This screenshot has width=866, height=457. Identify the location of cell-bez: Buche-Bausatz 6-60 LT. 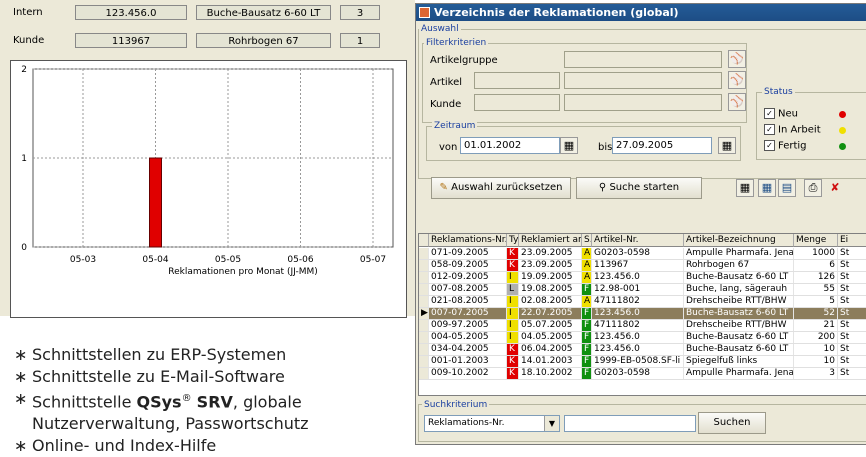
(739, 337).